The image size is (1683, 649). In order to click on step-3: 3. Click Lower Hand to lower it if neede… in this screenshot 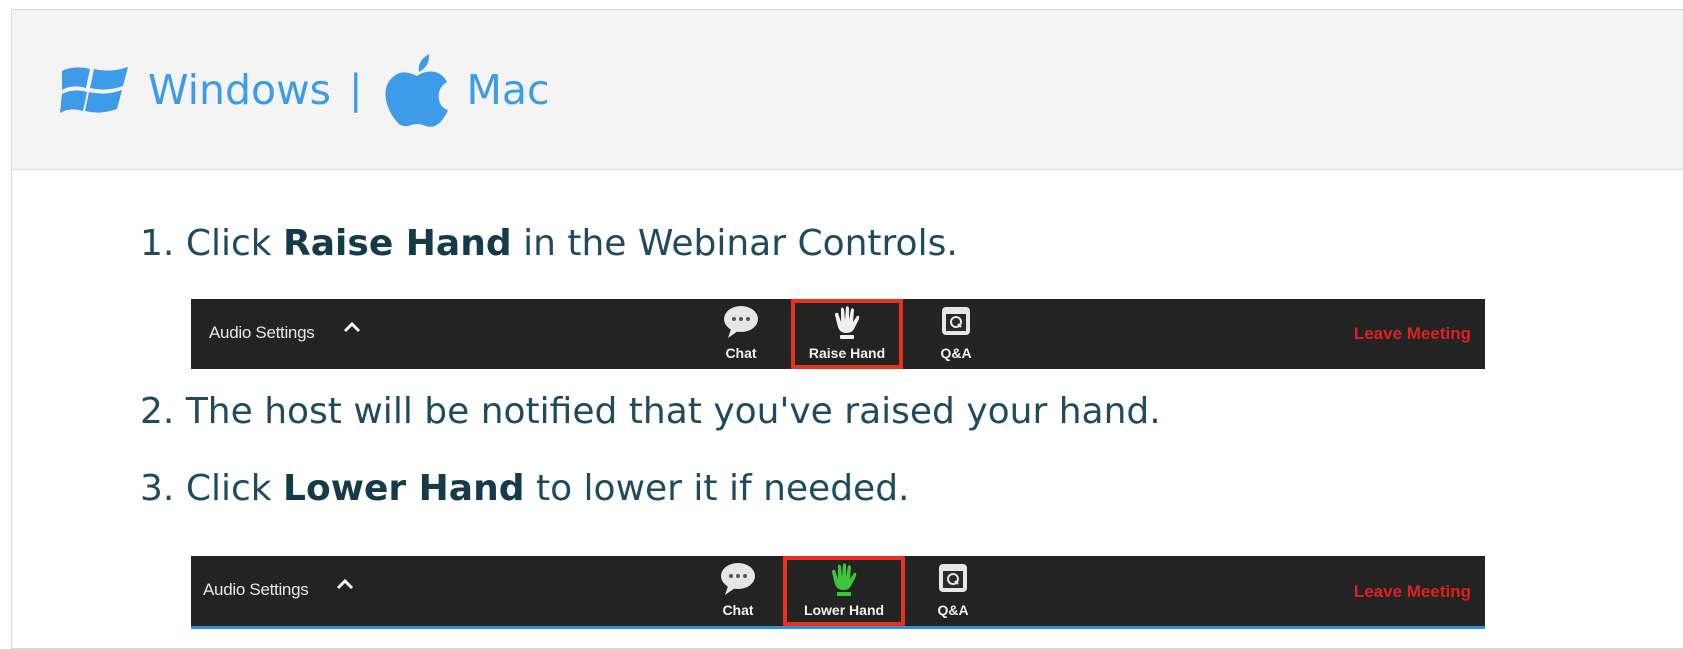, I will do `click(525, 489)`.